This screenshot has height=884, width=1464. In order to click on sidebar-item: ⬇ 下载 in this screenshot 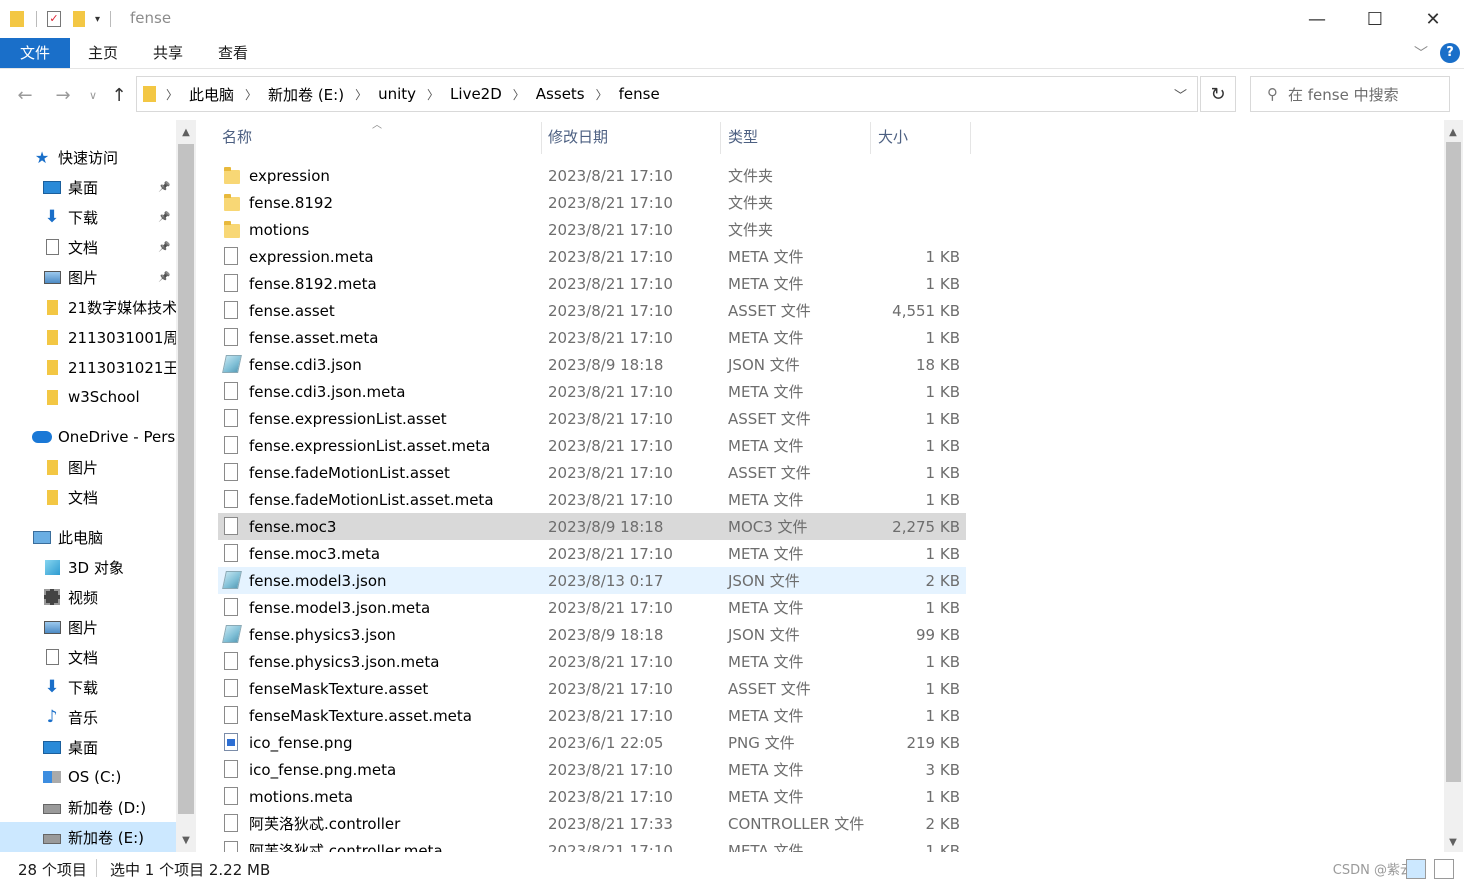, I will do `click(88, 687)`.